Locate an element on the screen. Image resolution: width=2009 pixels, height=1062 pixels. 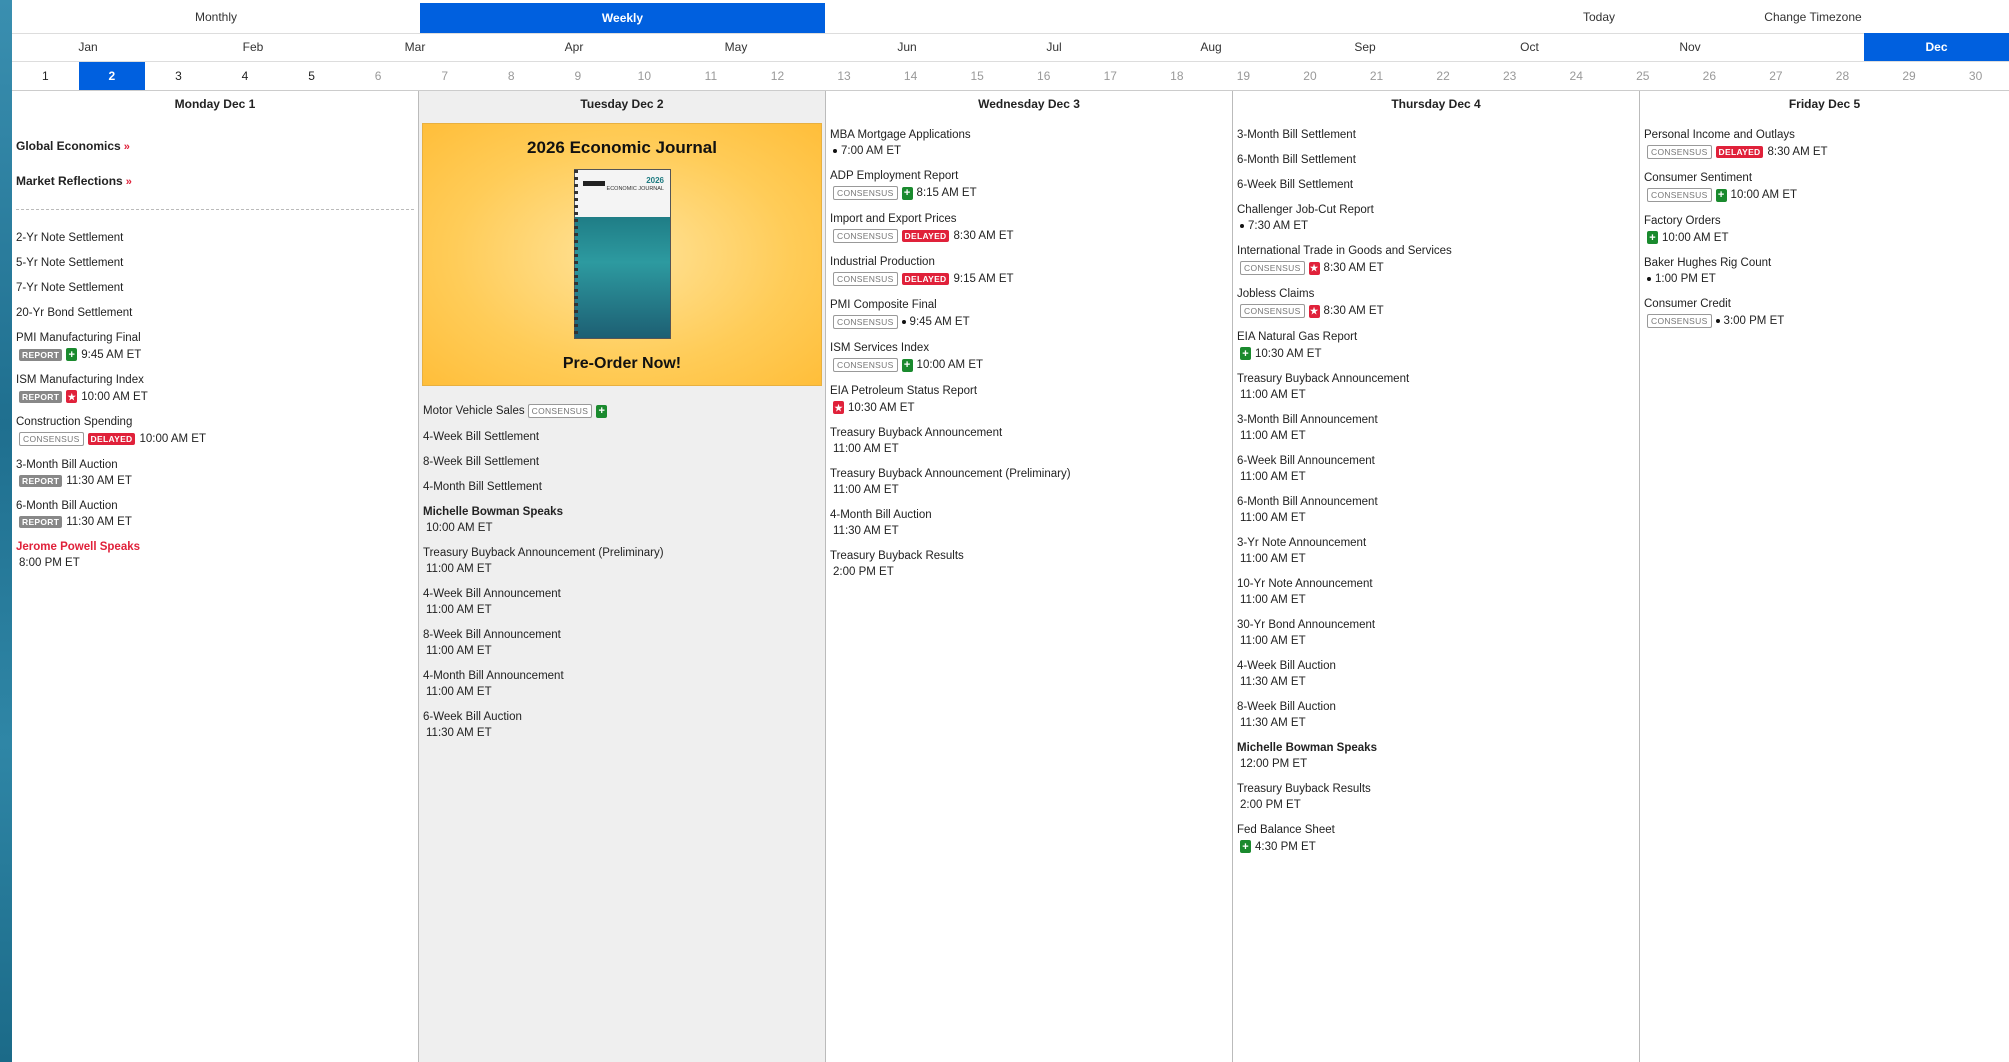
calendar-event: 6-Week Bill Settlement is located at coordinates (1436, 185).